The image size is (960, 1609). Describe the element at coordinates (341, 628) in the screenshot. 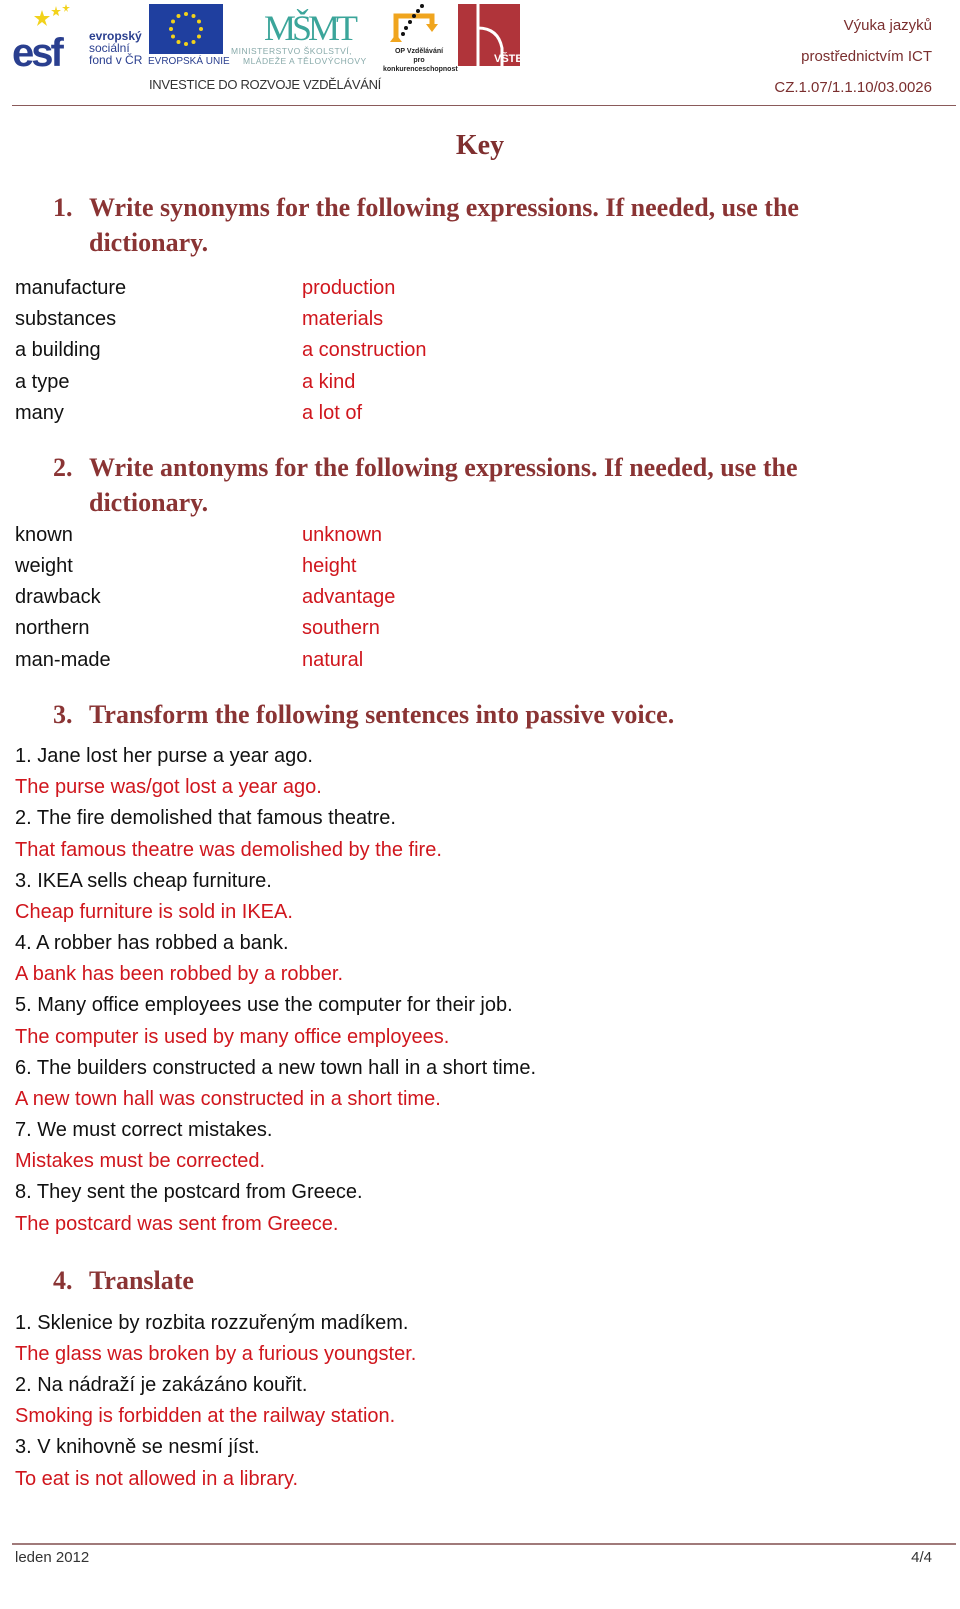

I see `answer: southern` at that location.